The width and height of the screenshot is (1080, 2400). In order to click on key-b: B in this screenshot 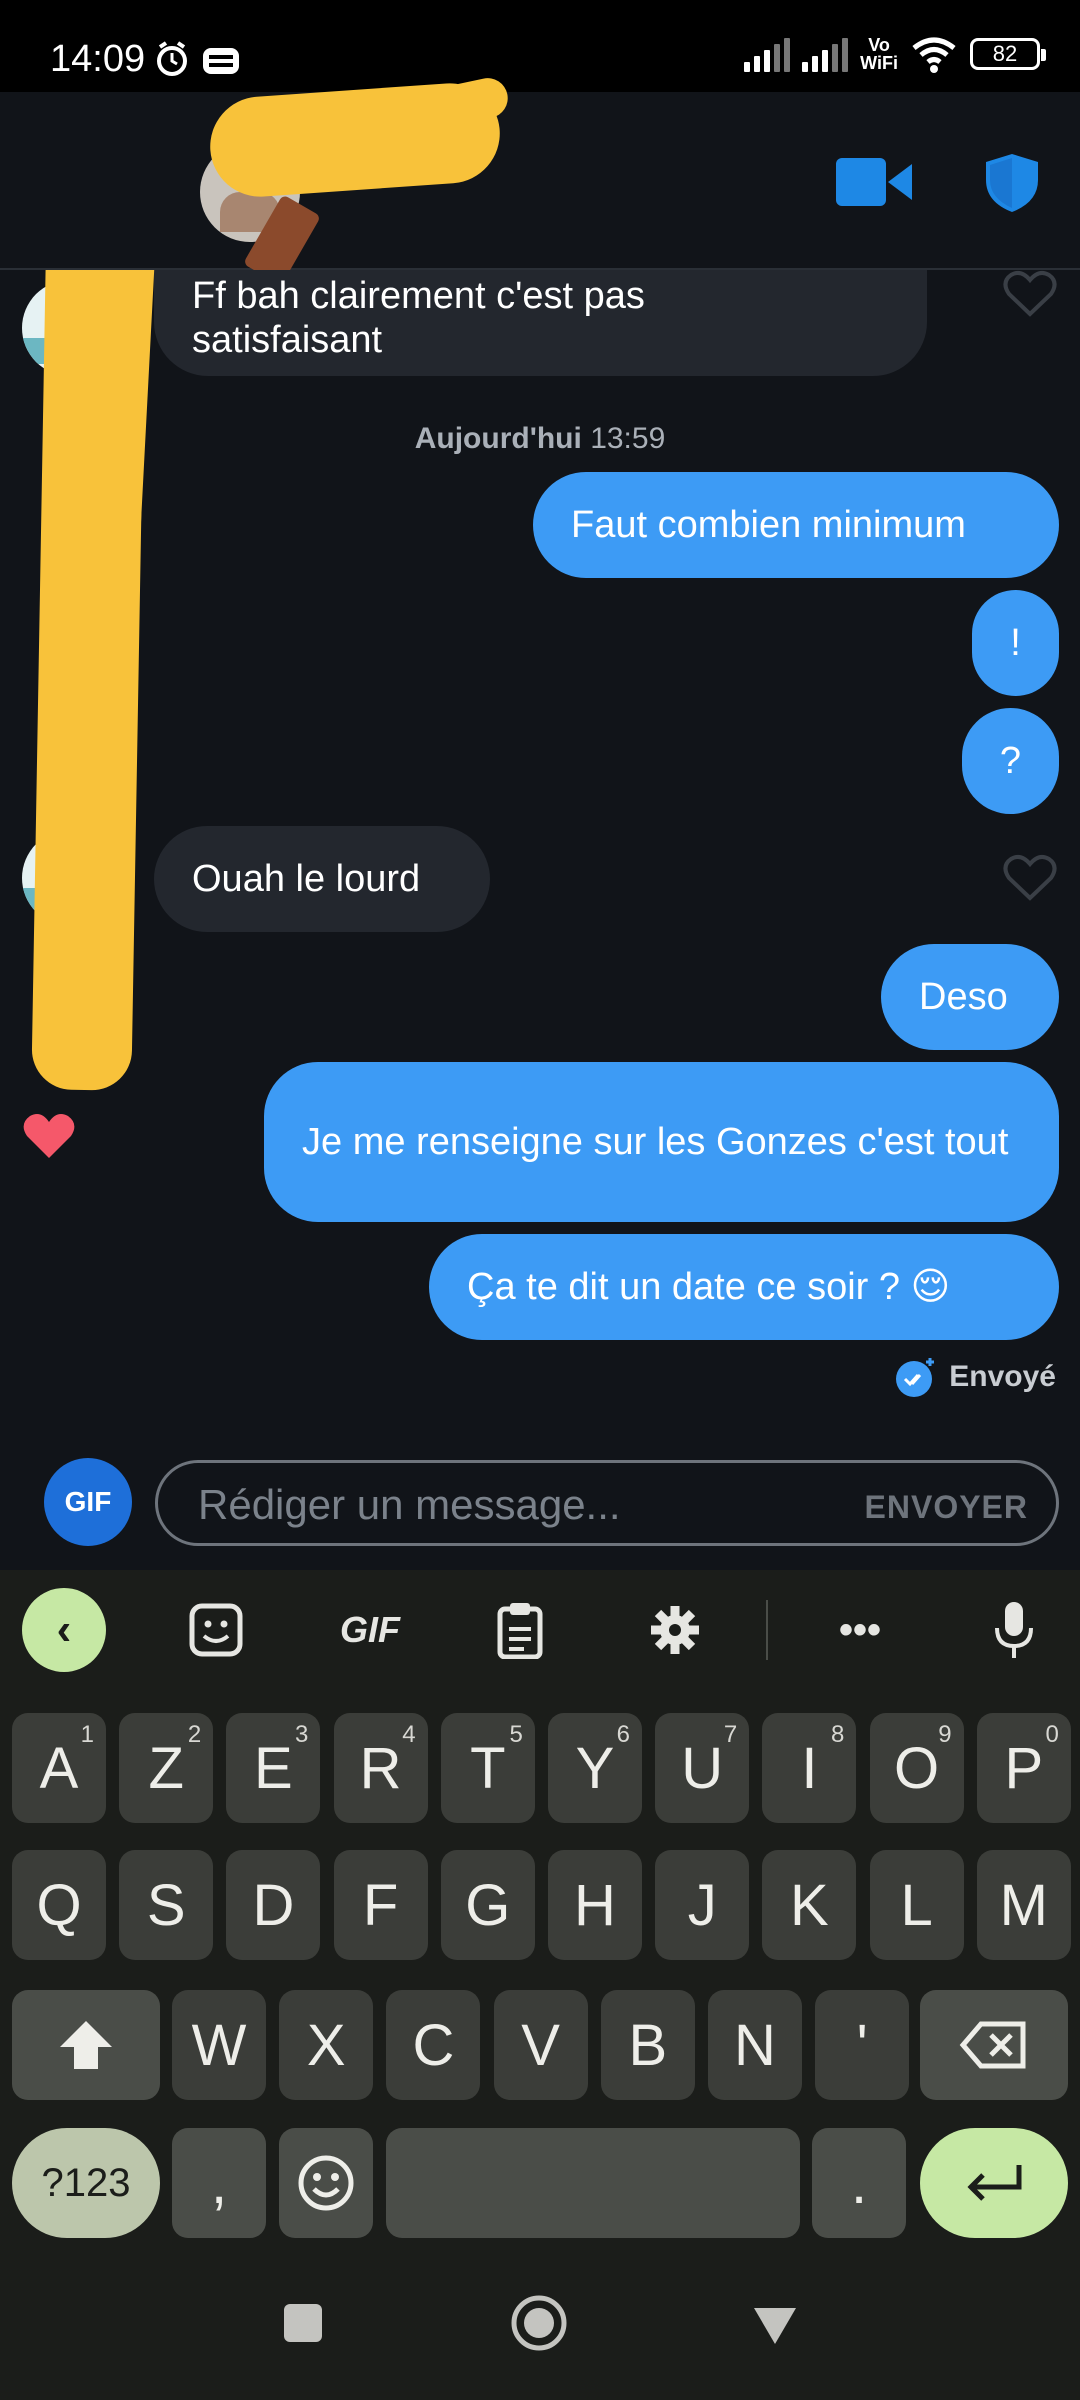, I will do `click(647, 2045)`.